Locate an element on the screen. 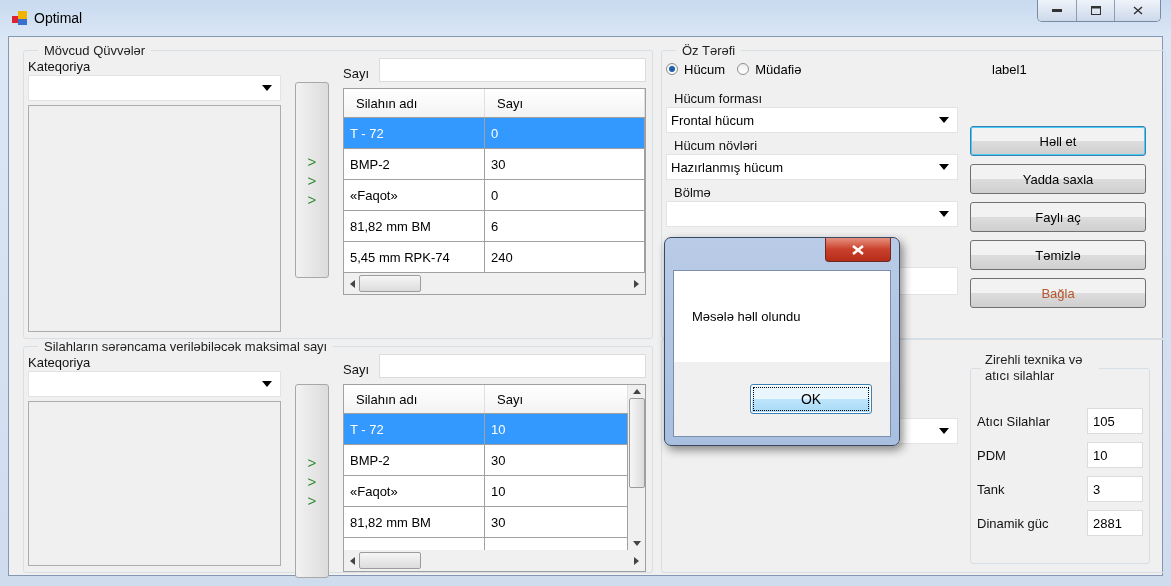  division-dropdown is located at coordinates (812, 214).